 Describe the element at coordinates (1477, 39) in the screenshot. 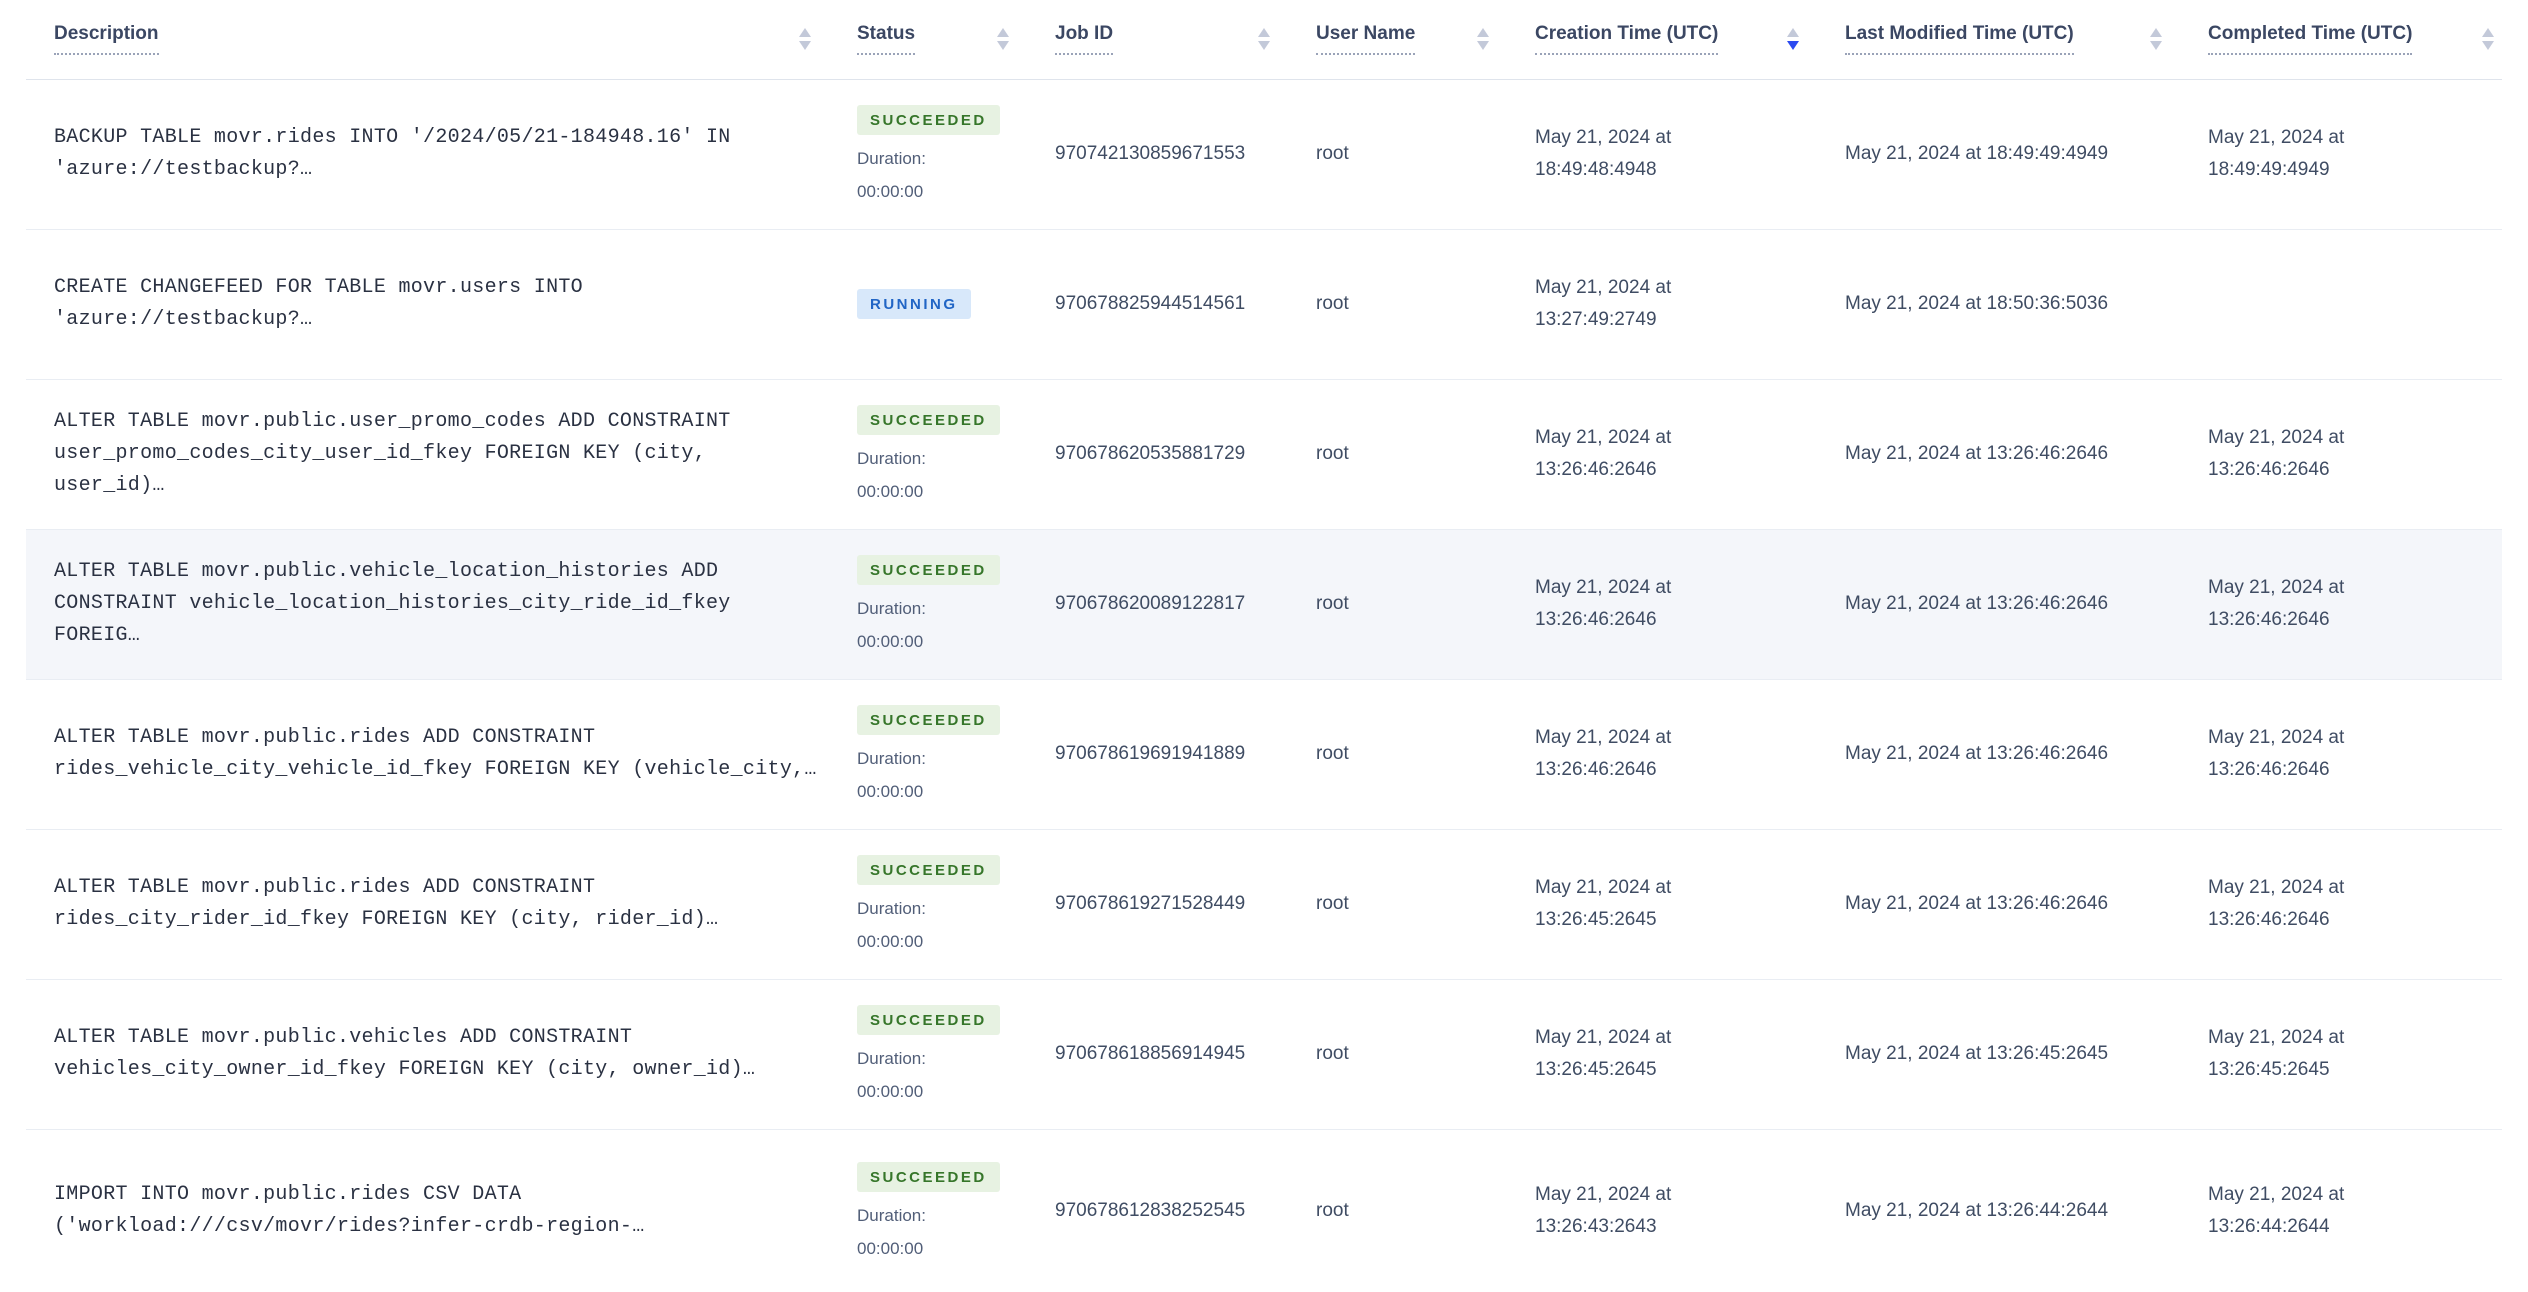

I see `sort-control-user-name` at that location.